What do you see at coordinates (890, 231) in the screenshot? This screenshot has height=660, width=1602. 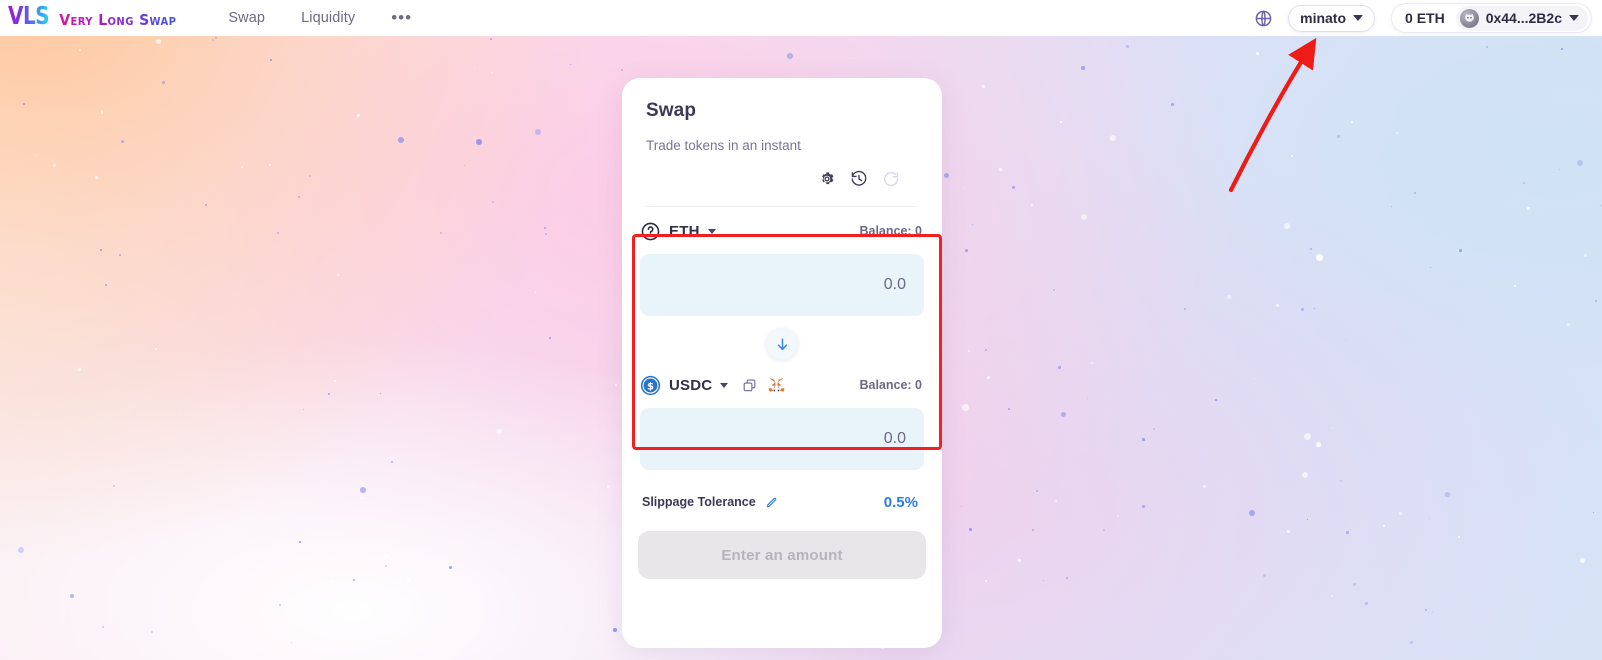 I see `from-balance-label: Balance: 0` at bounding box center [890, 231].